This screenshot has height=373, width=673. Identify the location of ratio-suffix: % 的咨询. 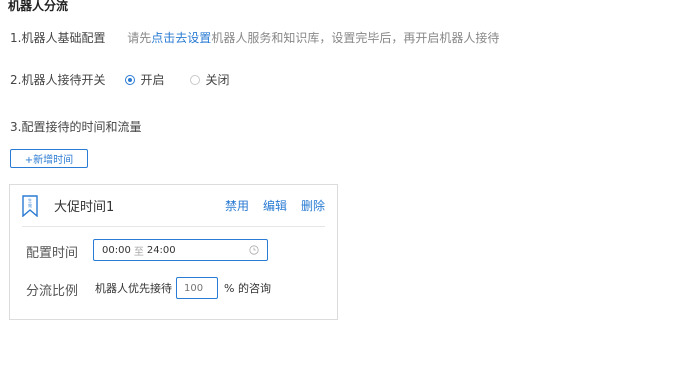
(247, 288).